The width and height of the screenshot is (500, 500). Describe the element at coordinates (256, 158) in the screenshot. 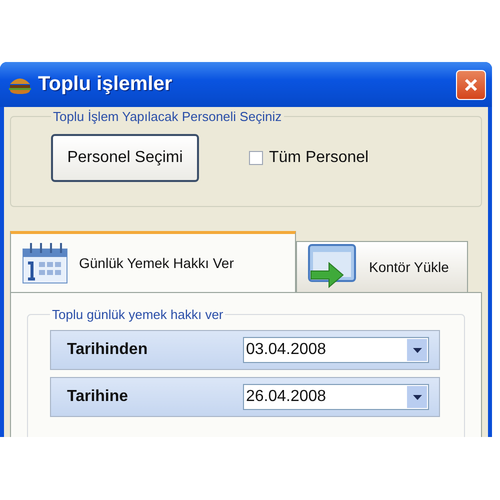

I see `checkbox` at that location.